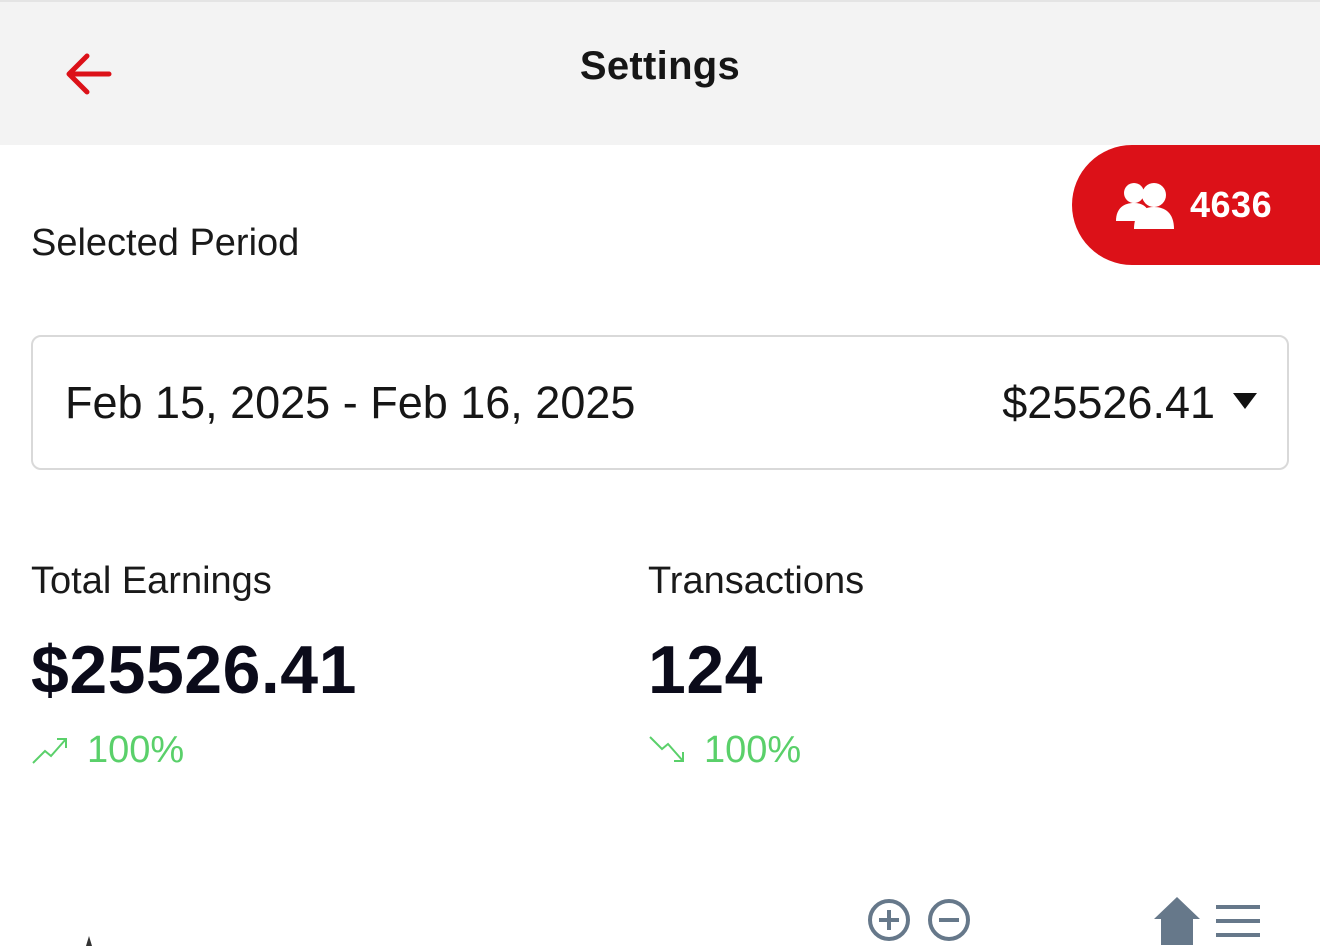 The height and width of the screenshot is (946, 1320). Describe the element at coordinates (756, 581) in the screenshot. I see `transactions-label: Transactions` at that location.